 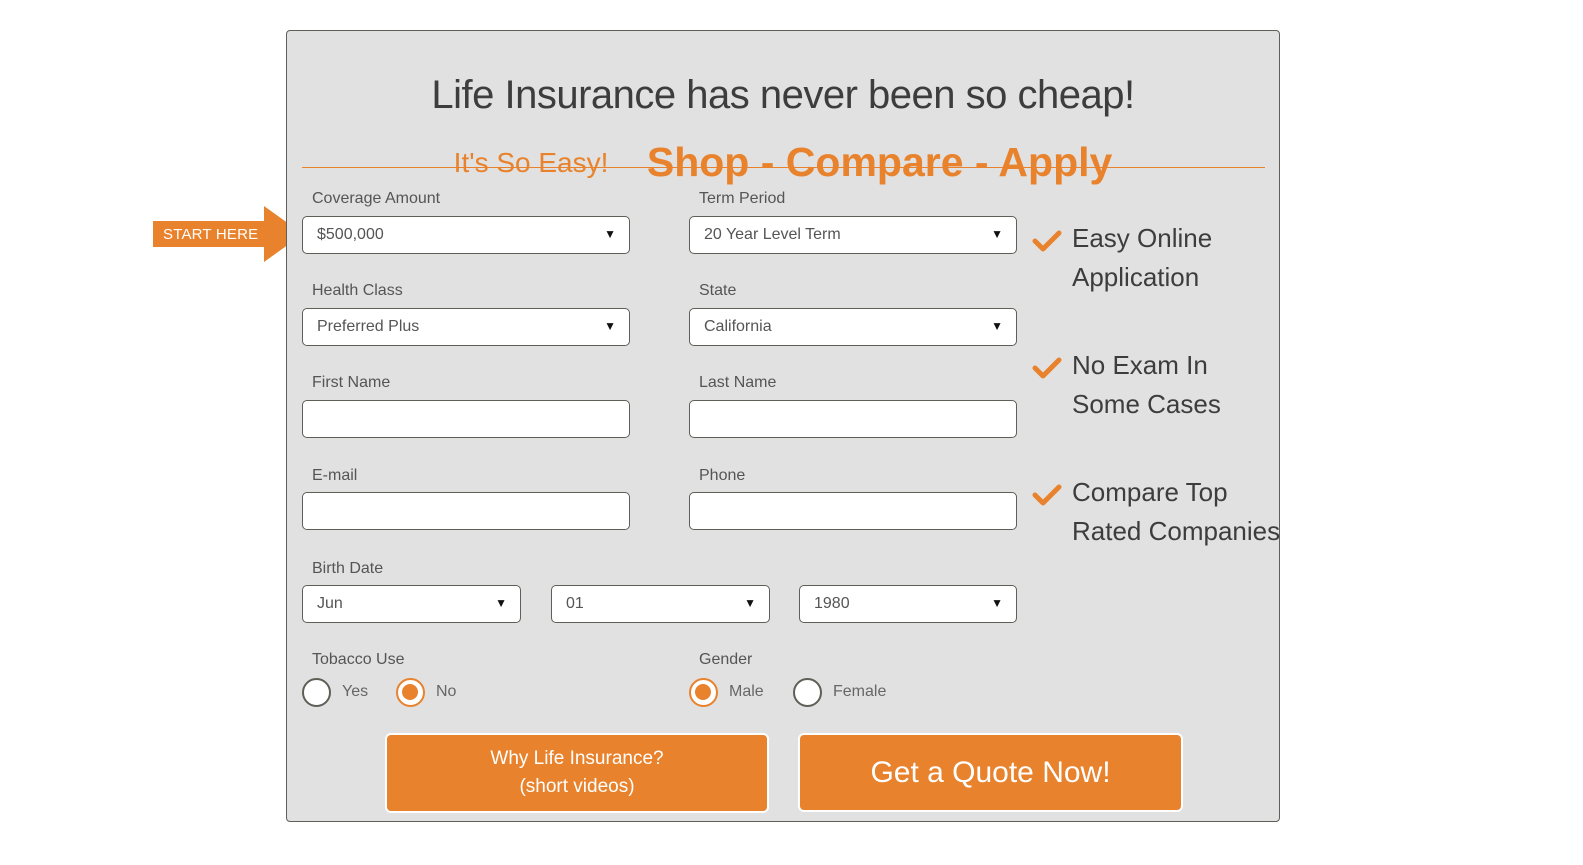 I want to click on health-class-value: Preferred Plus, so click(x=368, y=326).